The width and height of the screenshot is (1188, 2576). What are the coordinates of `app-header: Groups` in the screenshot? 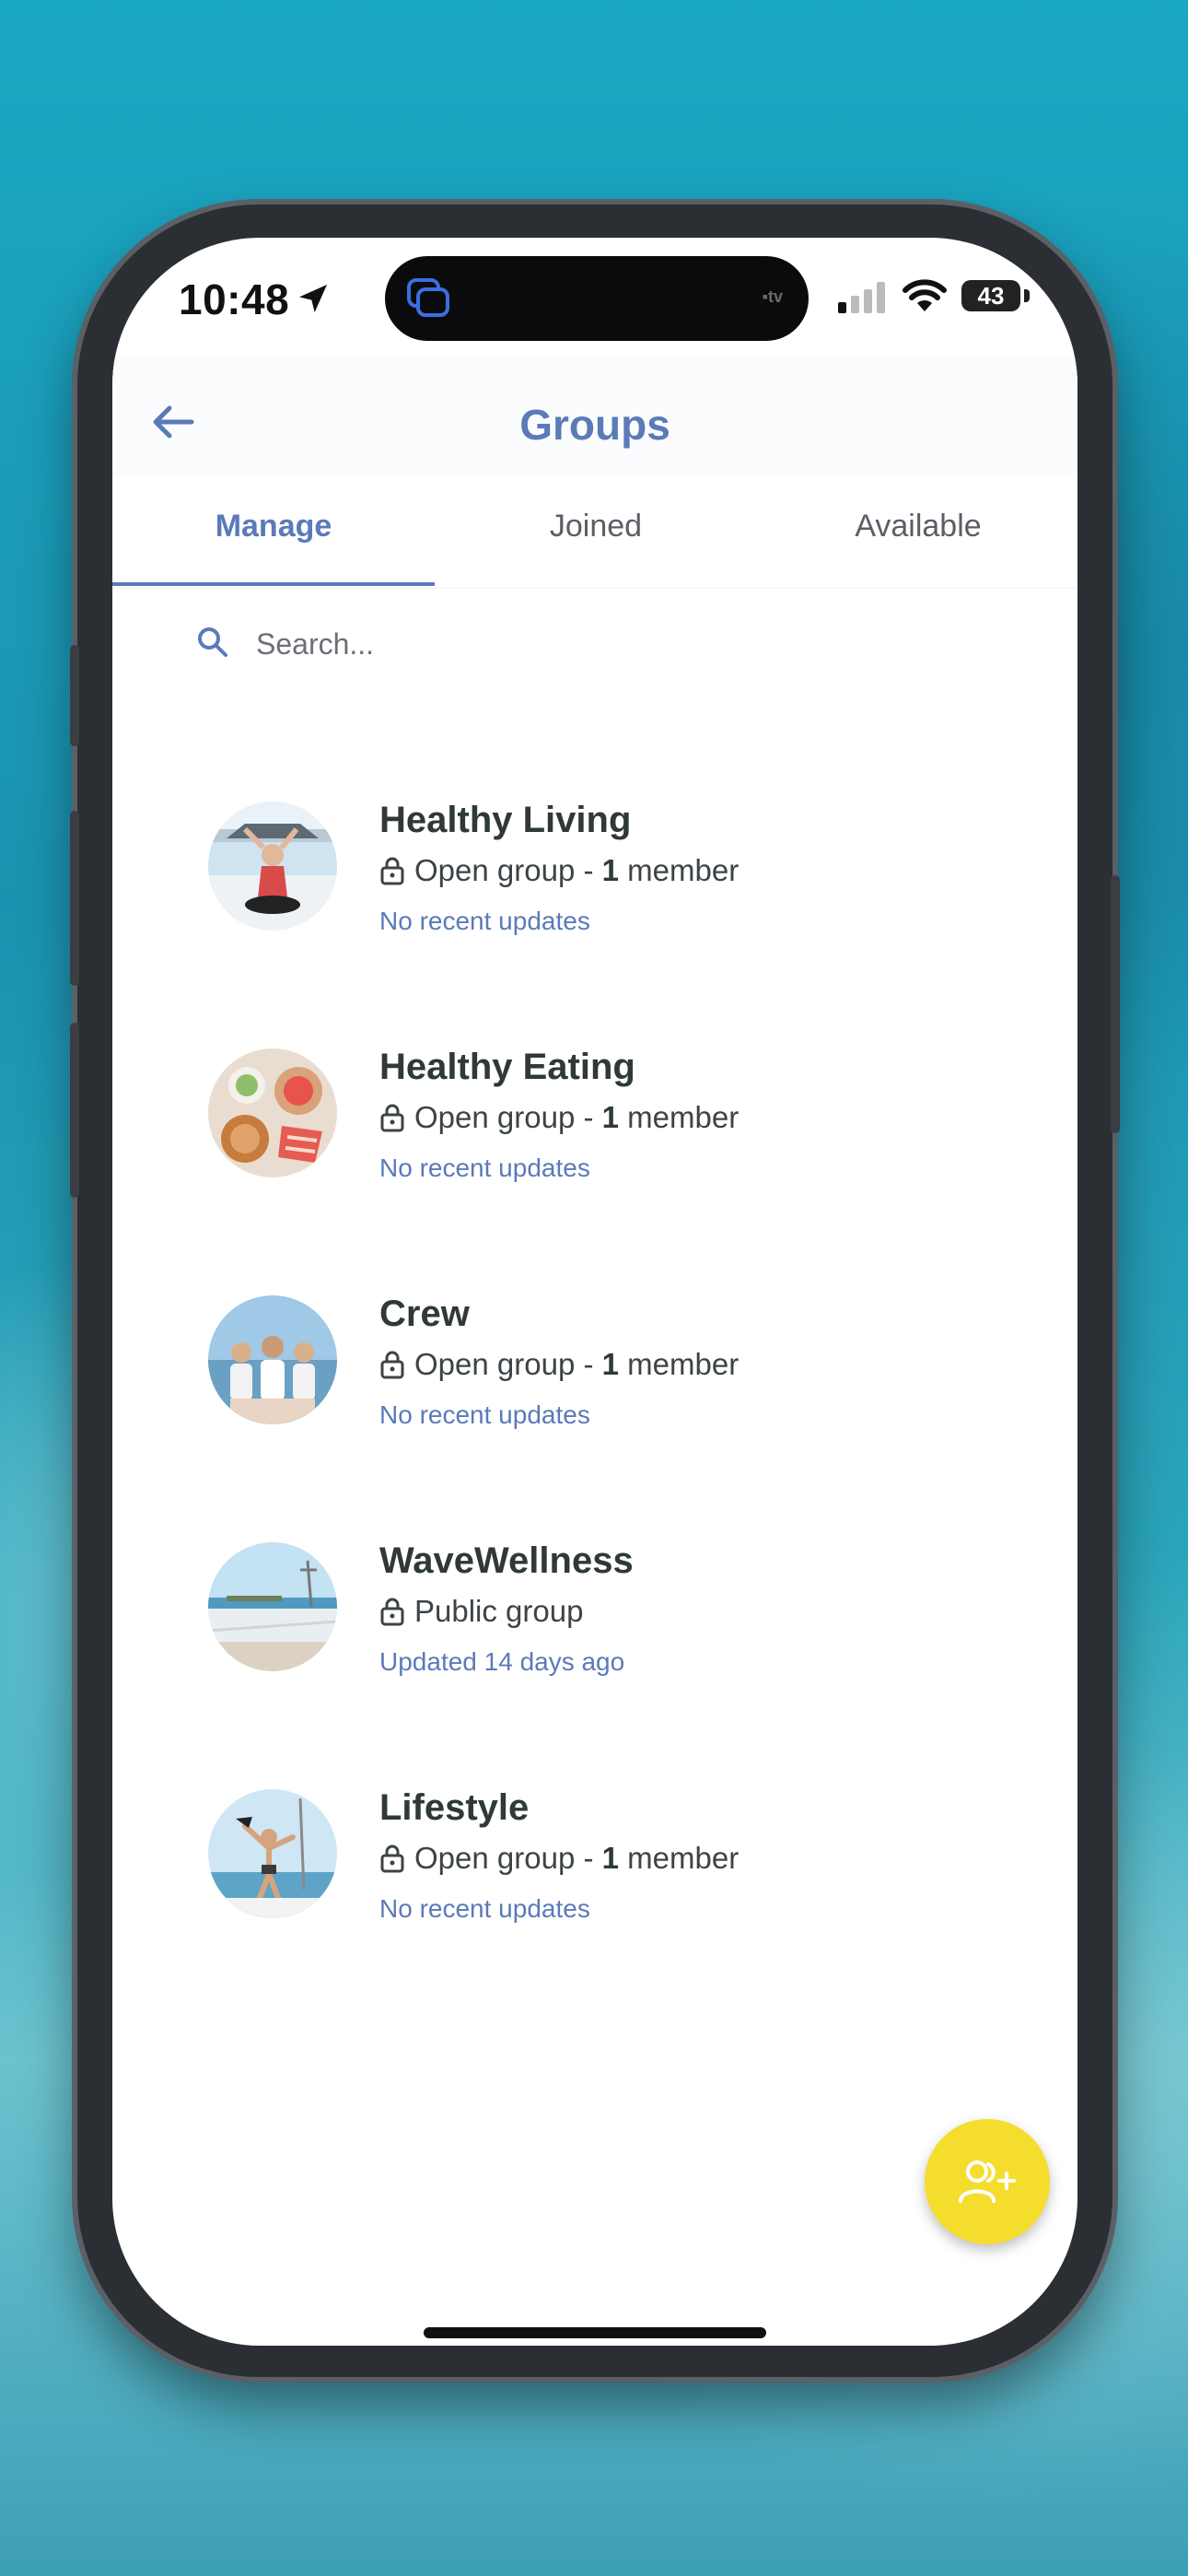 It's located at (594, 417).